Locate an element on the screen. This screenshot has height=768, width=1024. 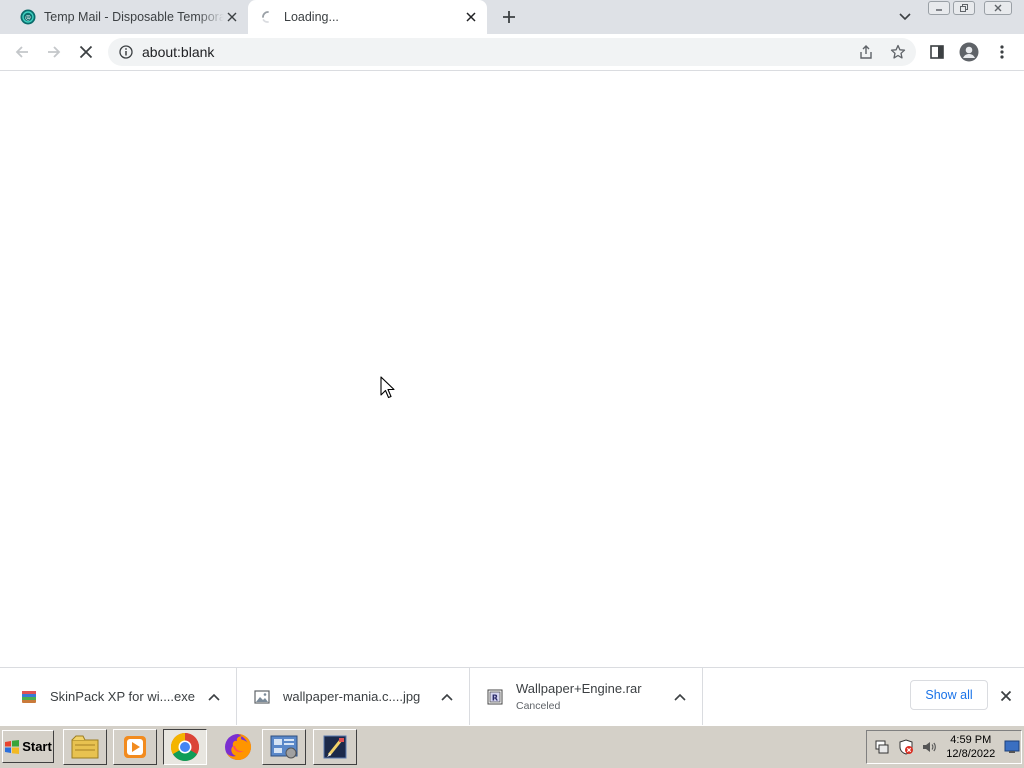
download-filename: SkinPack XP for wi....exe is located at coordinates (122, 696).